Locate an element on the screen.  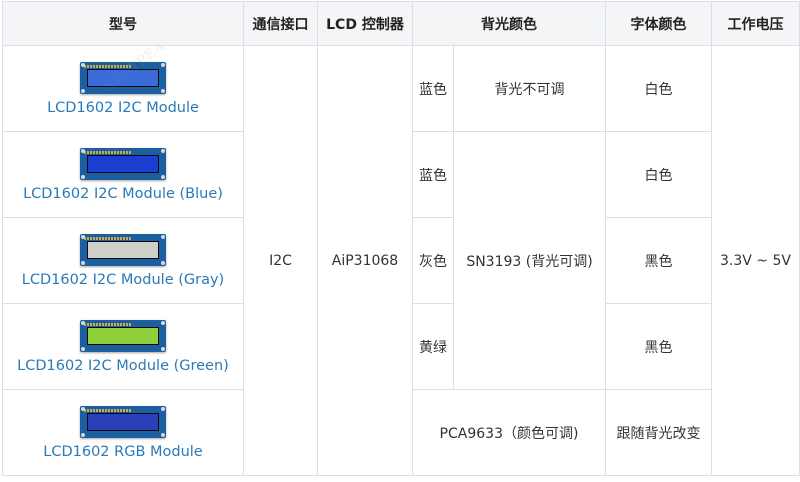
model-cell: LCD1602 I2C Module (Green) is located at coordinates (123, 346).